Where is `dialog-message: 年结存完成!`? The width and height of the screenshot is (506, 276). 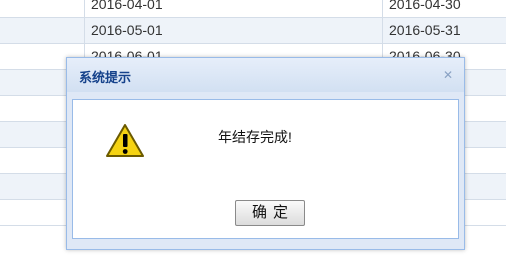 dialog-message: 年结存完成! is located at coordinates (255, 137).